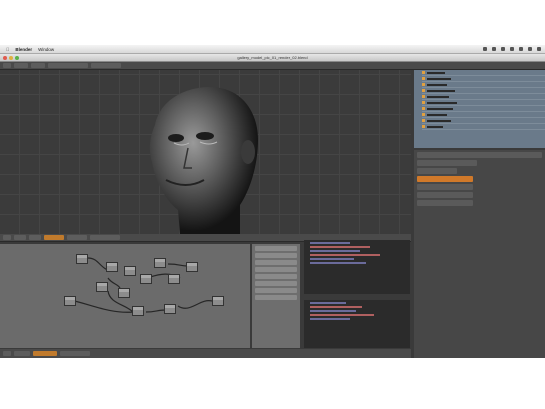 Image resolution: width=545 pixels, height=409 pixels. I want to click on window-menu: Window, so click(46, 49).